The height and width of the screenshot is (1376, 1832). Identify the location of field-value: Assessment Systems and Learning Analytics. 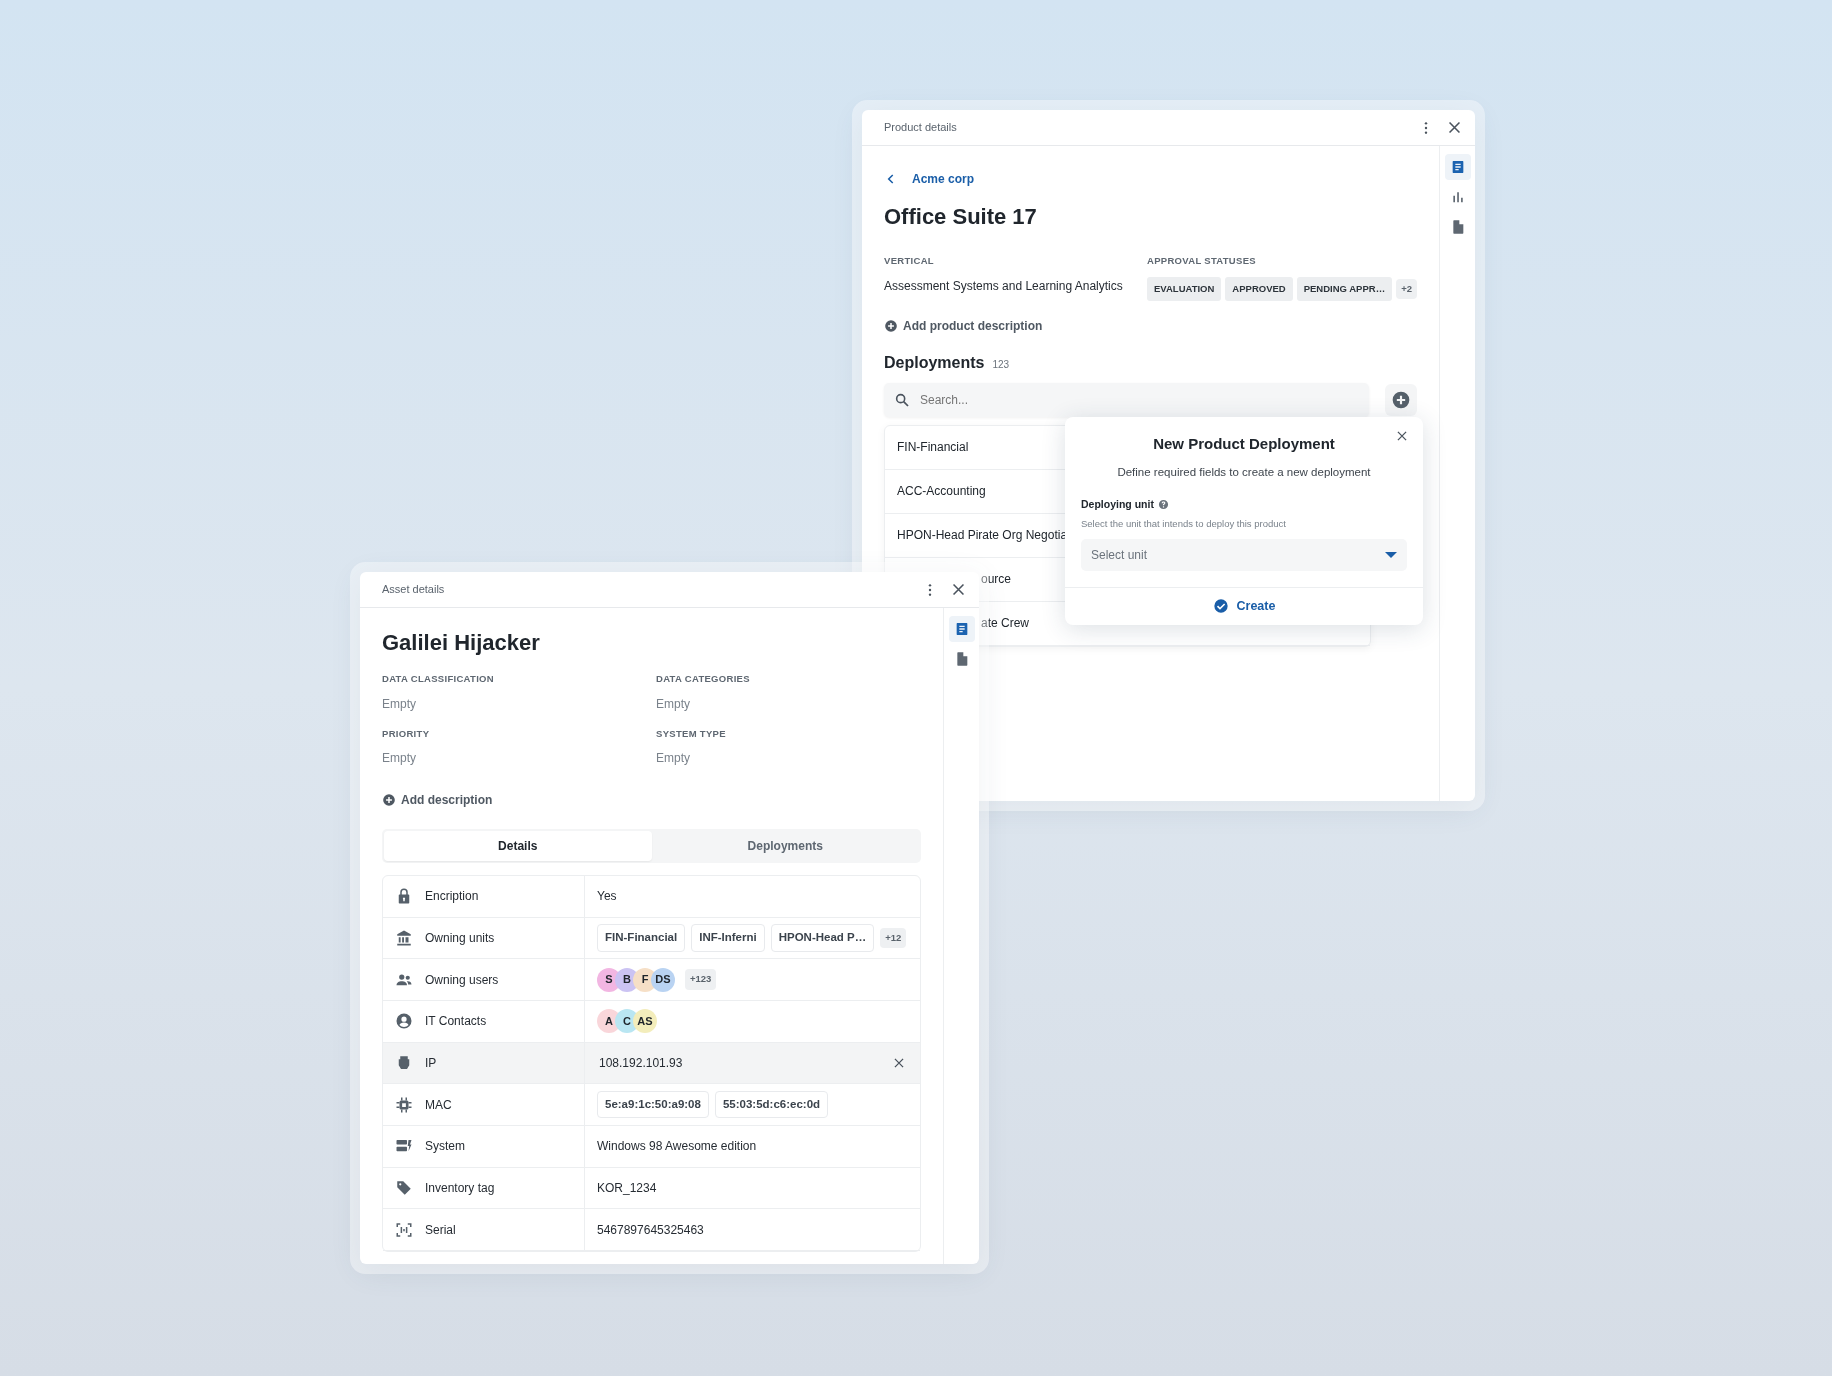
(1004, 286).